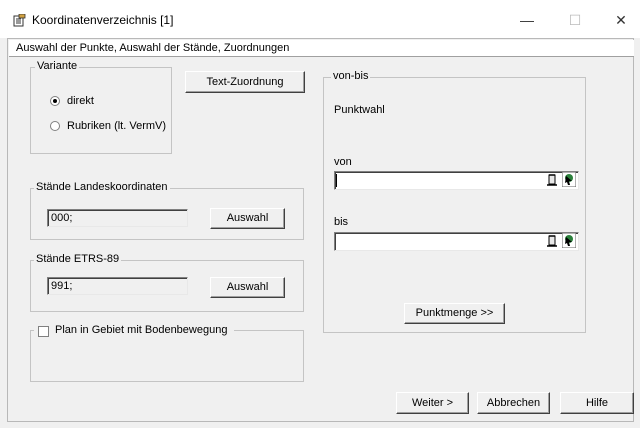 Image resolution: width=640 pixels, height=428 pixels. What do you see at coordinates (320, 19) in the screenshot?
I see `title-bar: Koordinatenverzeichnis [1] — ☐ ✕` at bounding box center [320, 19].